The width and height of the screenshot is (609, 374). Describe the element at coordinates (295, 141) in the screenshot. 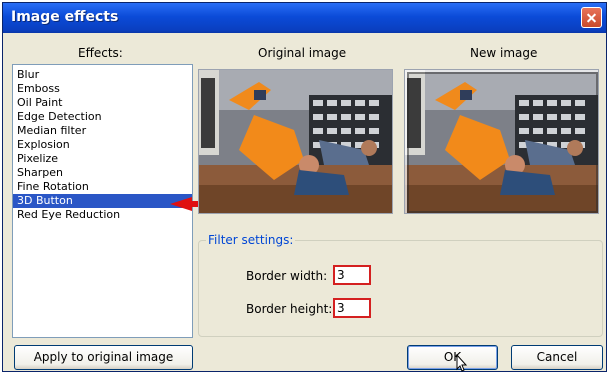

I see `original-image-preview` at that location.